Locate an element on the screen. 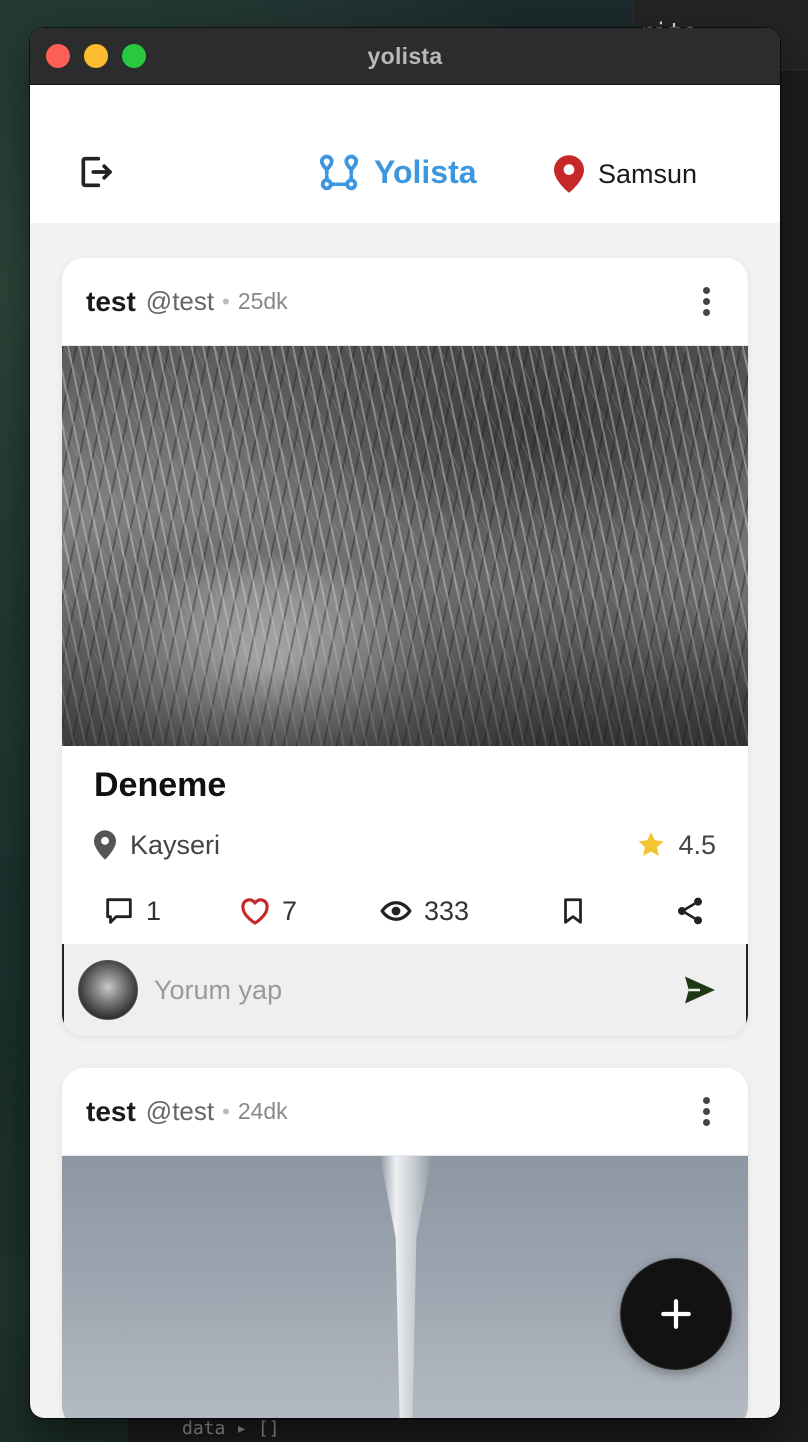  post-meta: Kayseri 4.5 is located at coordinates (405, 845).